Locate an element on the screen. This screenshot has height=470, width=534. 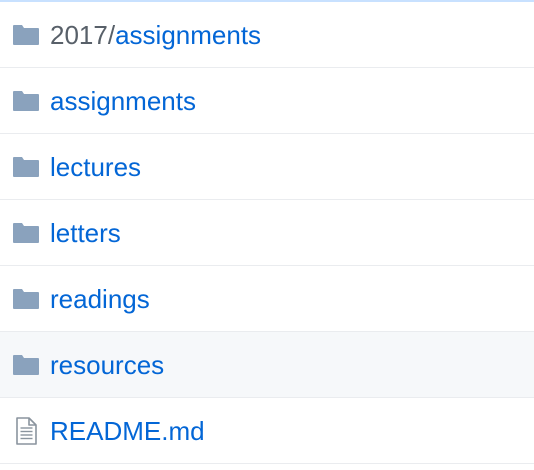
file-row-2017-assignments: 2017/assignments is located at coordinates (267, 35).